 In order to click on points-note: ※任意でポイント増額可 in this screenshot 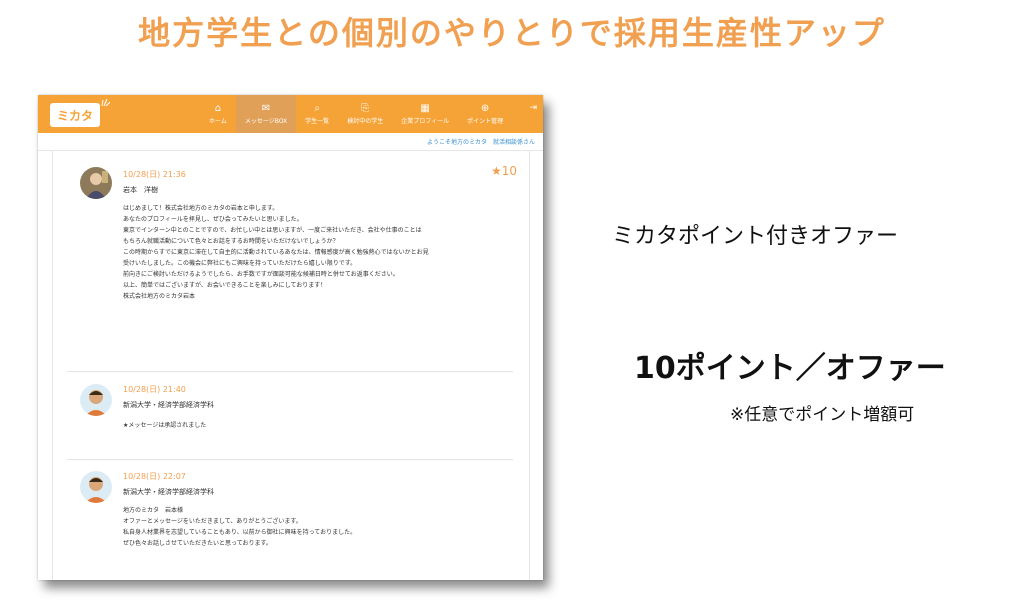, I will do `click(822, 415)`.